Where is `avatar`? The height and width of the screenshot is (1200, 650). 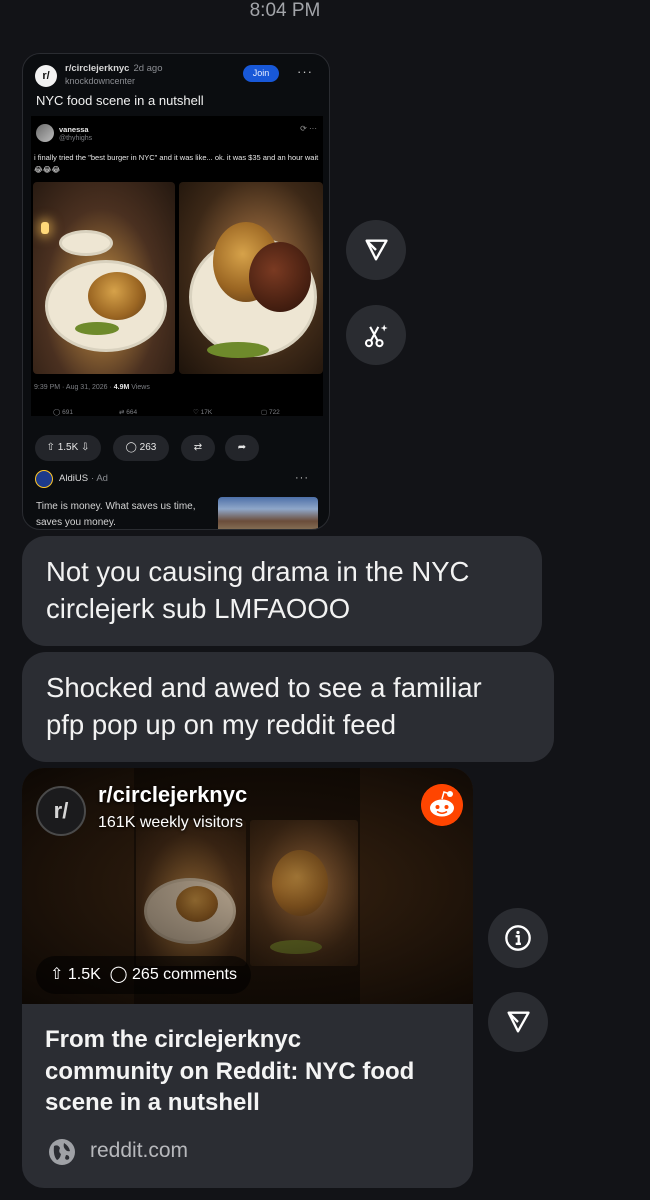
avatar is located at coordinates (45, 133).